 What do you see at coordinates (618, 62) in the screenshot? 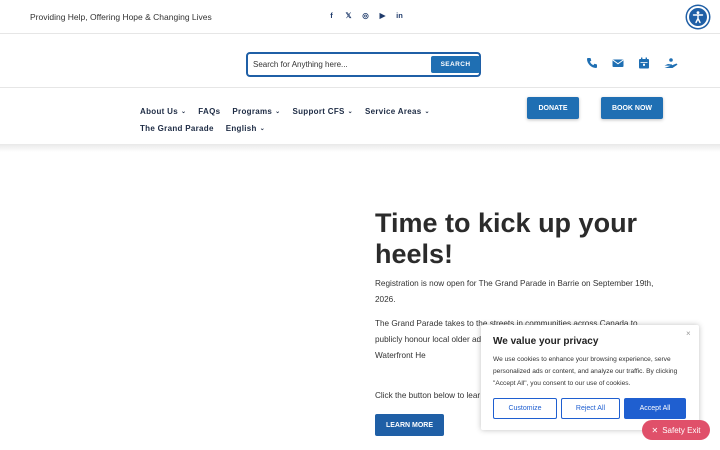
I see `email-icon` at bounding box center [618, 62].